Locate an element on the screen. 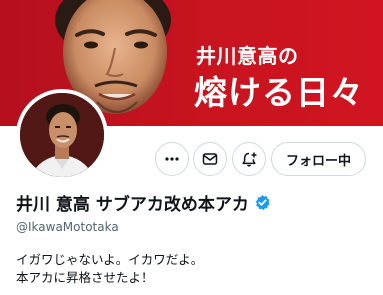 Image resolution: width=383 pixels, height=295 pixels. display-name: 井川 意高 サブアカ改め本アカ is located at coordinates (132, 205).